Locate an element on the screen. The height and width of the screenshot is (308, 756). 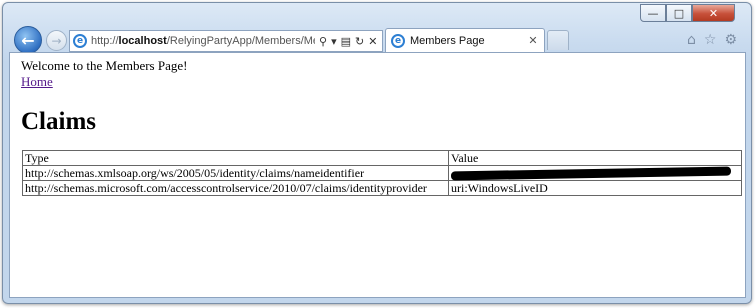
new-tab-button is located at coordinates (558, 40).